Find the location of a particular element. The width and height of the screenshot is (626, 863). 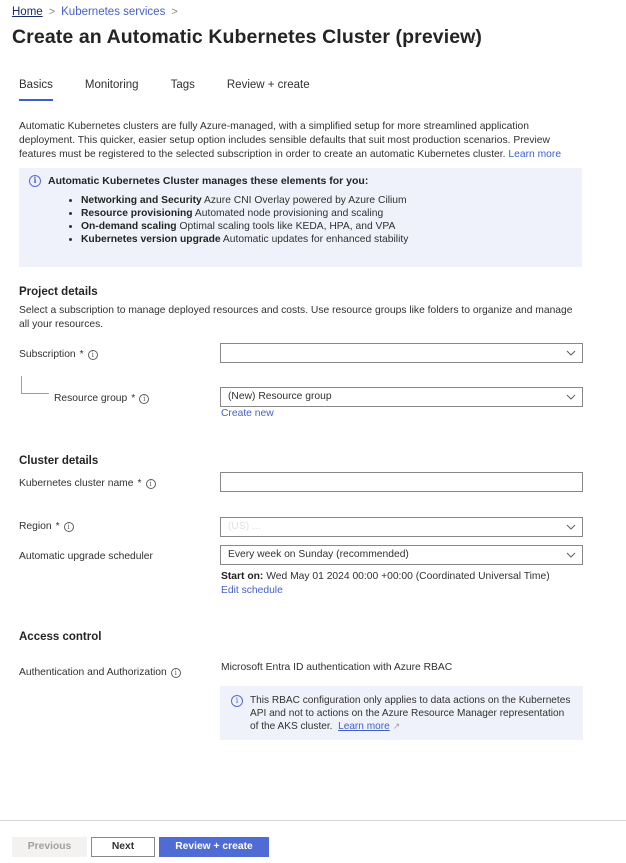

list-item-text: Automatic updates for enhanced stability is located at coordinates (315, 239).